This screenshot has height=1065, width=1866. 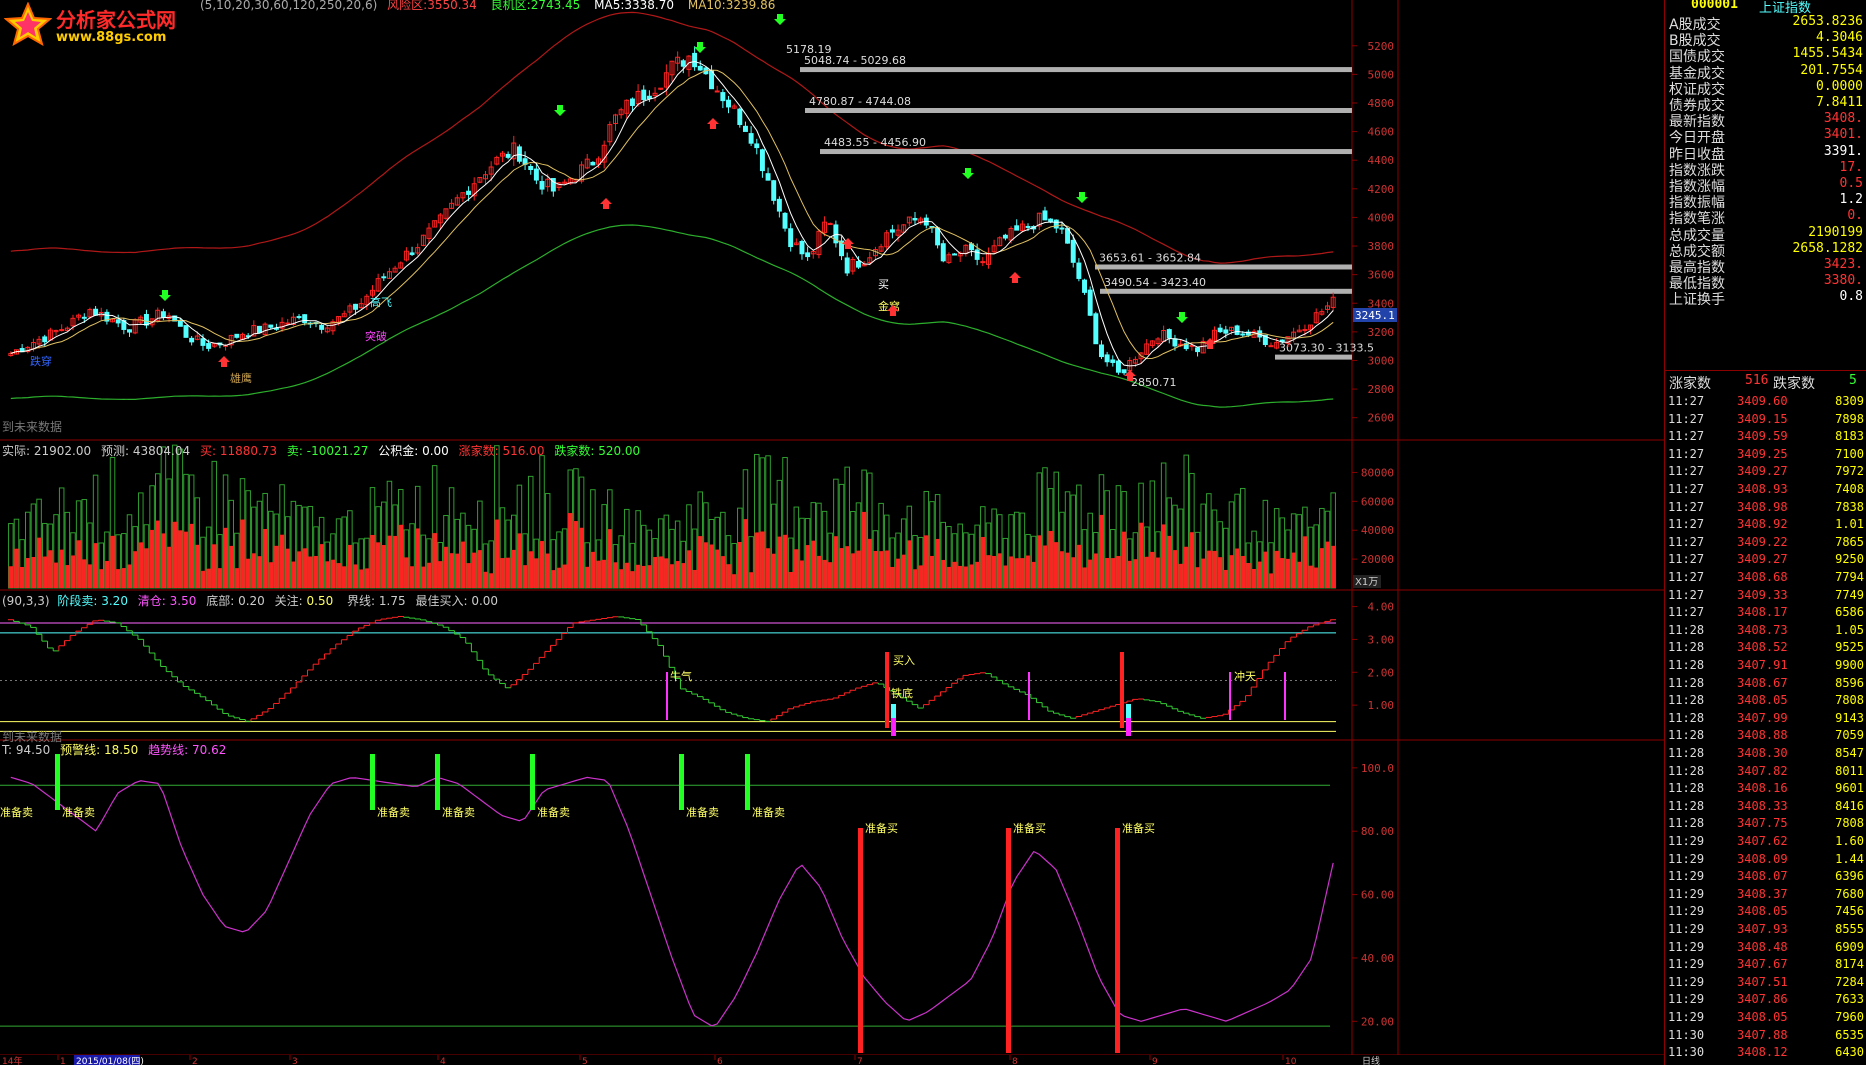 What do you see at coordinates (1377, 768) in the screenshot?
I see `ind2-y-tick-label: 100.0` at bounding box center [1377, 768].